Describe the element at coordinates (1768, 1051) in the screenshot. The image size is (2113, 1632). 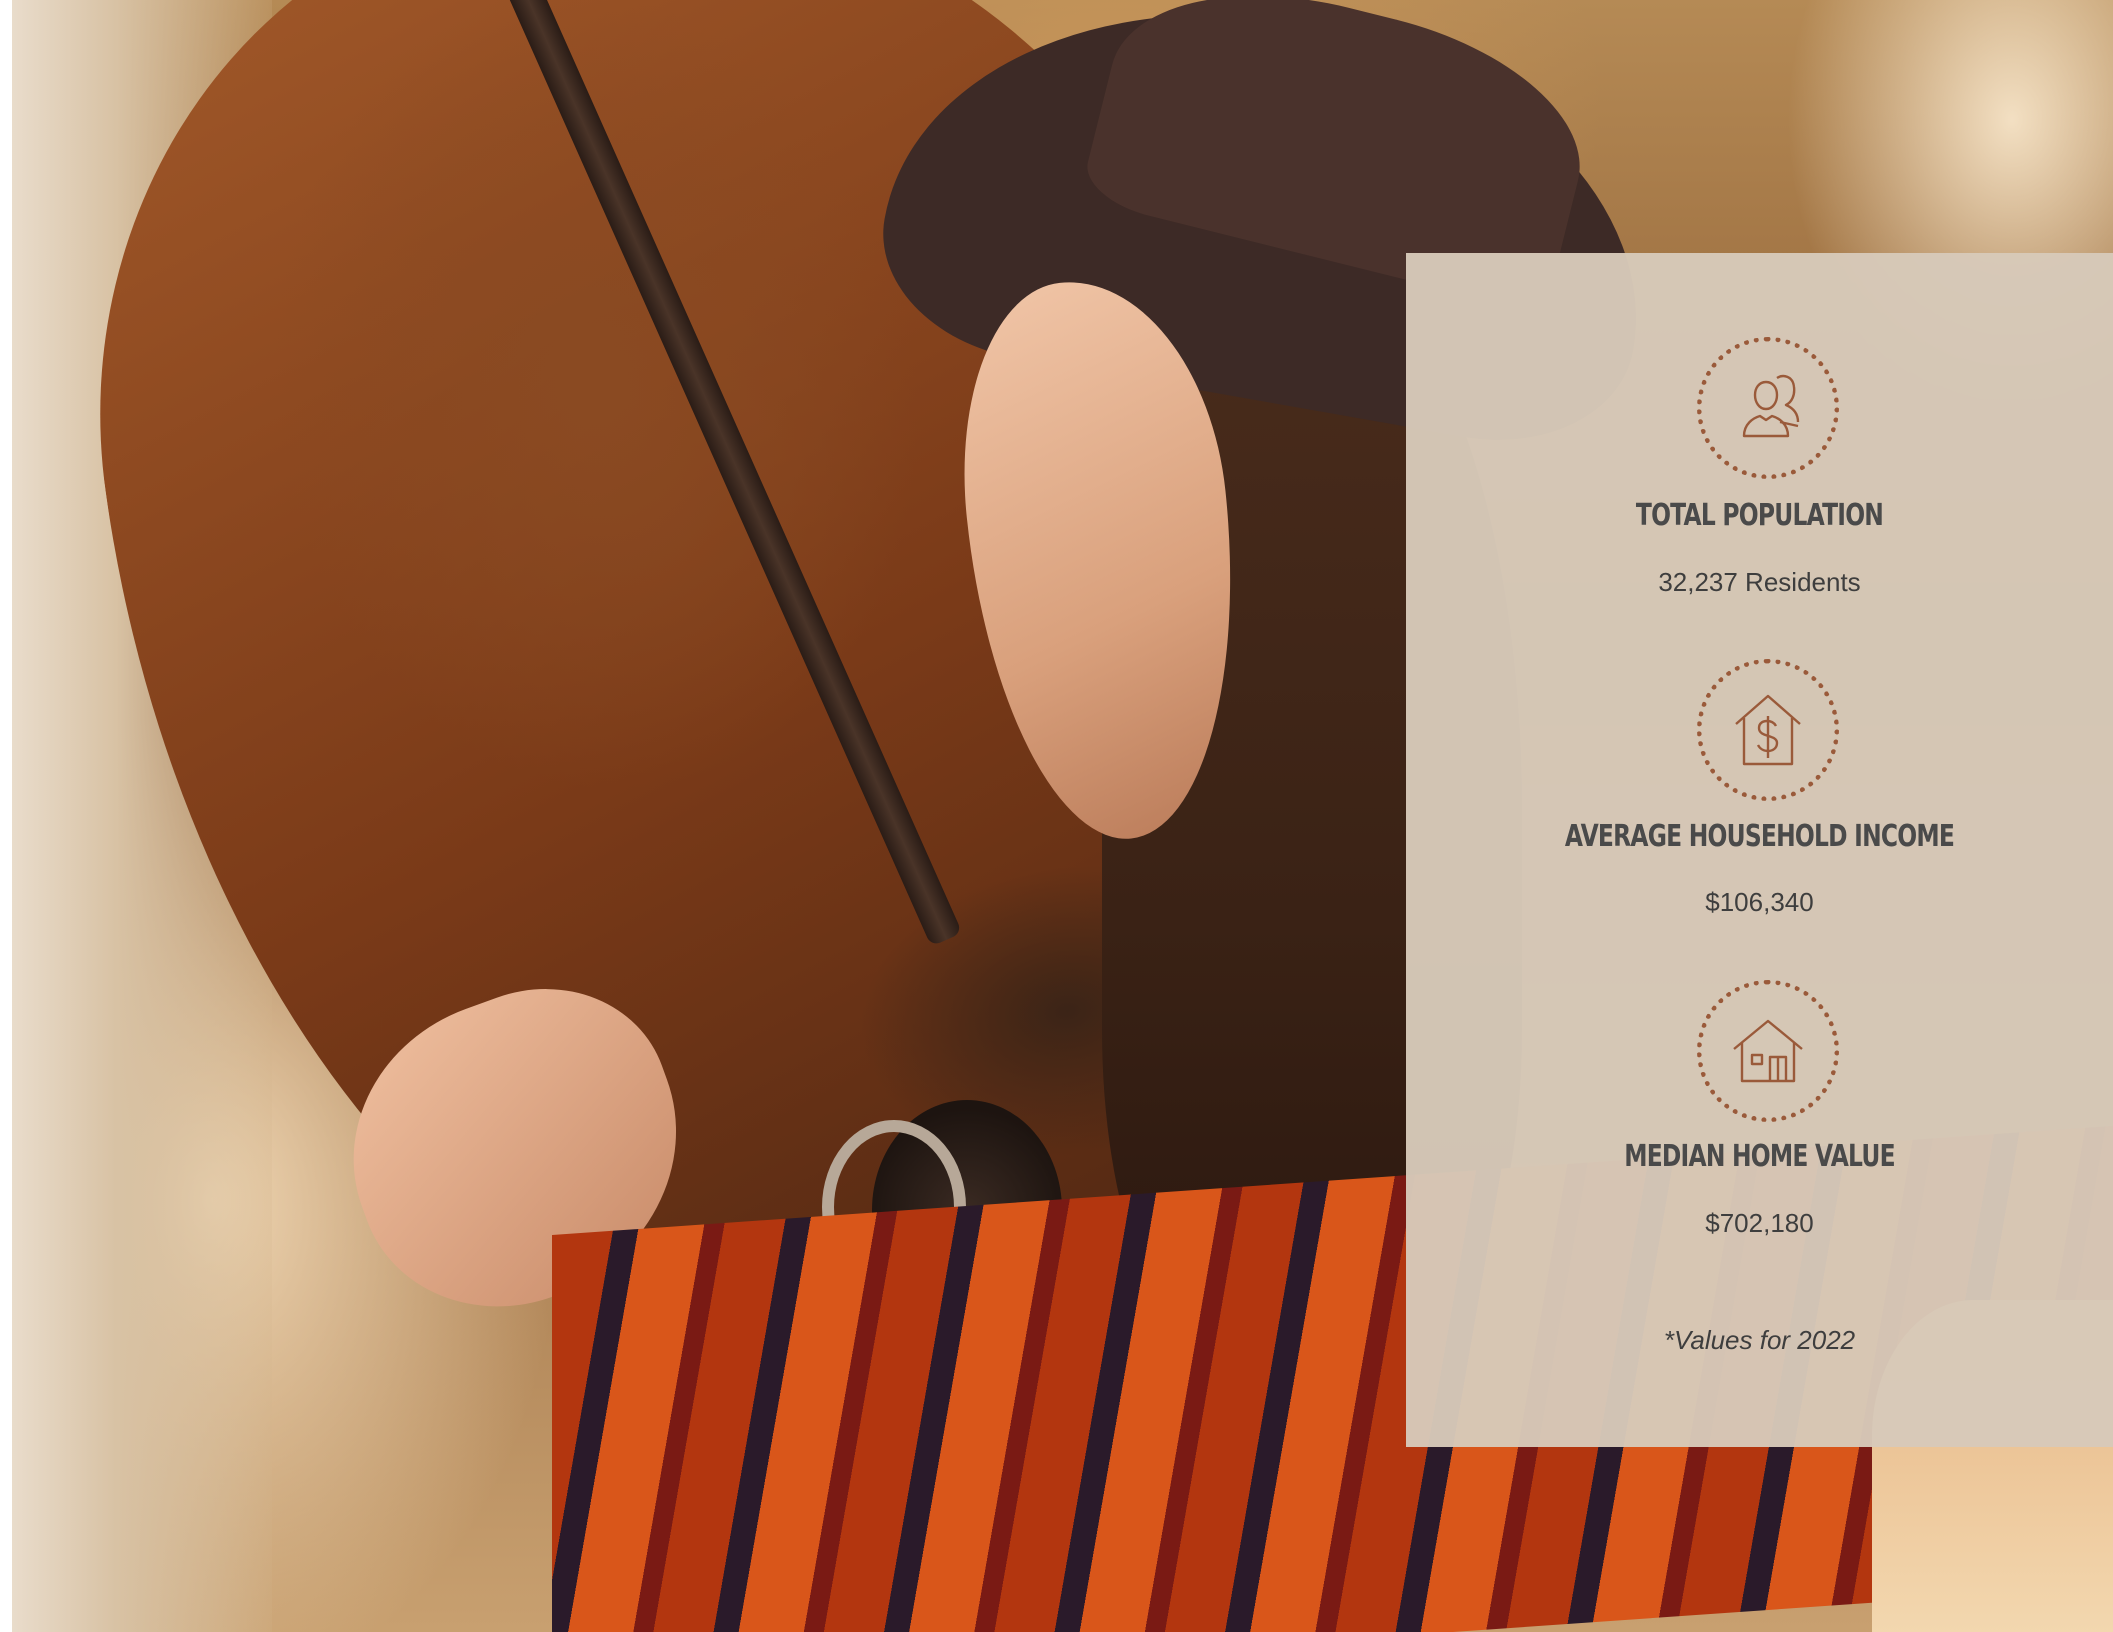
I see `home-value-icon` at that location.